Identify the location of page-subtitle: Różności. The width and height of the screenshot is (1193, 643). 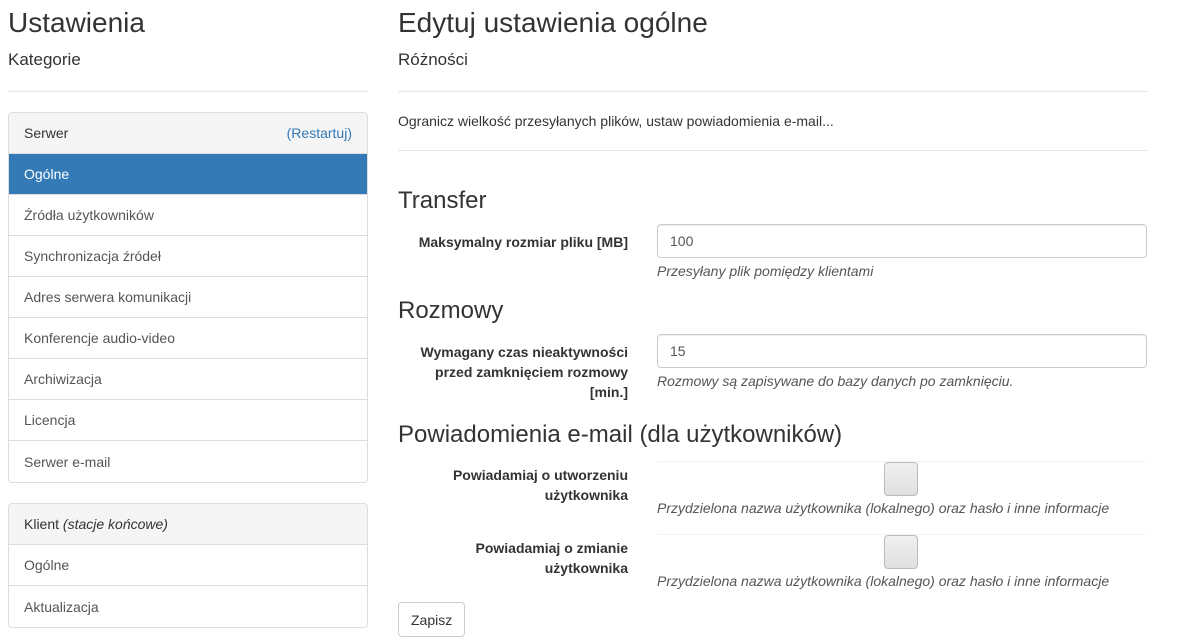
(433, 59).